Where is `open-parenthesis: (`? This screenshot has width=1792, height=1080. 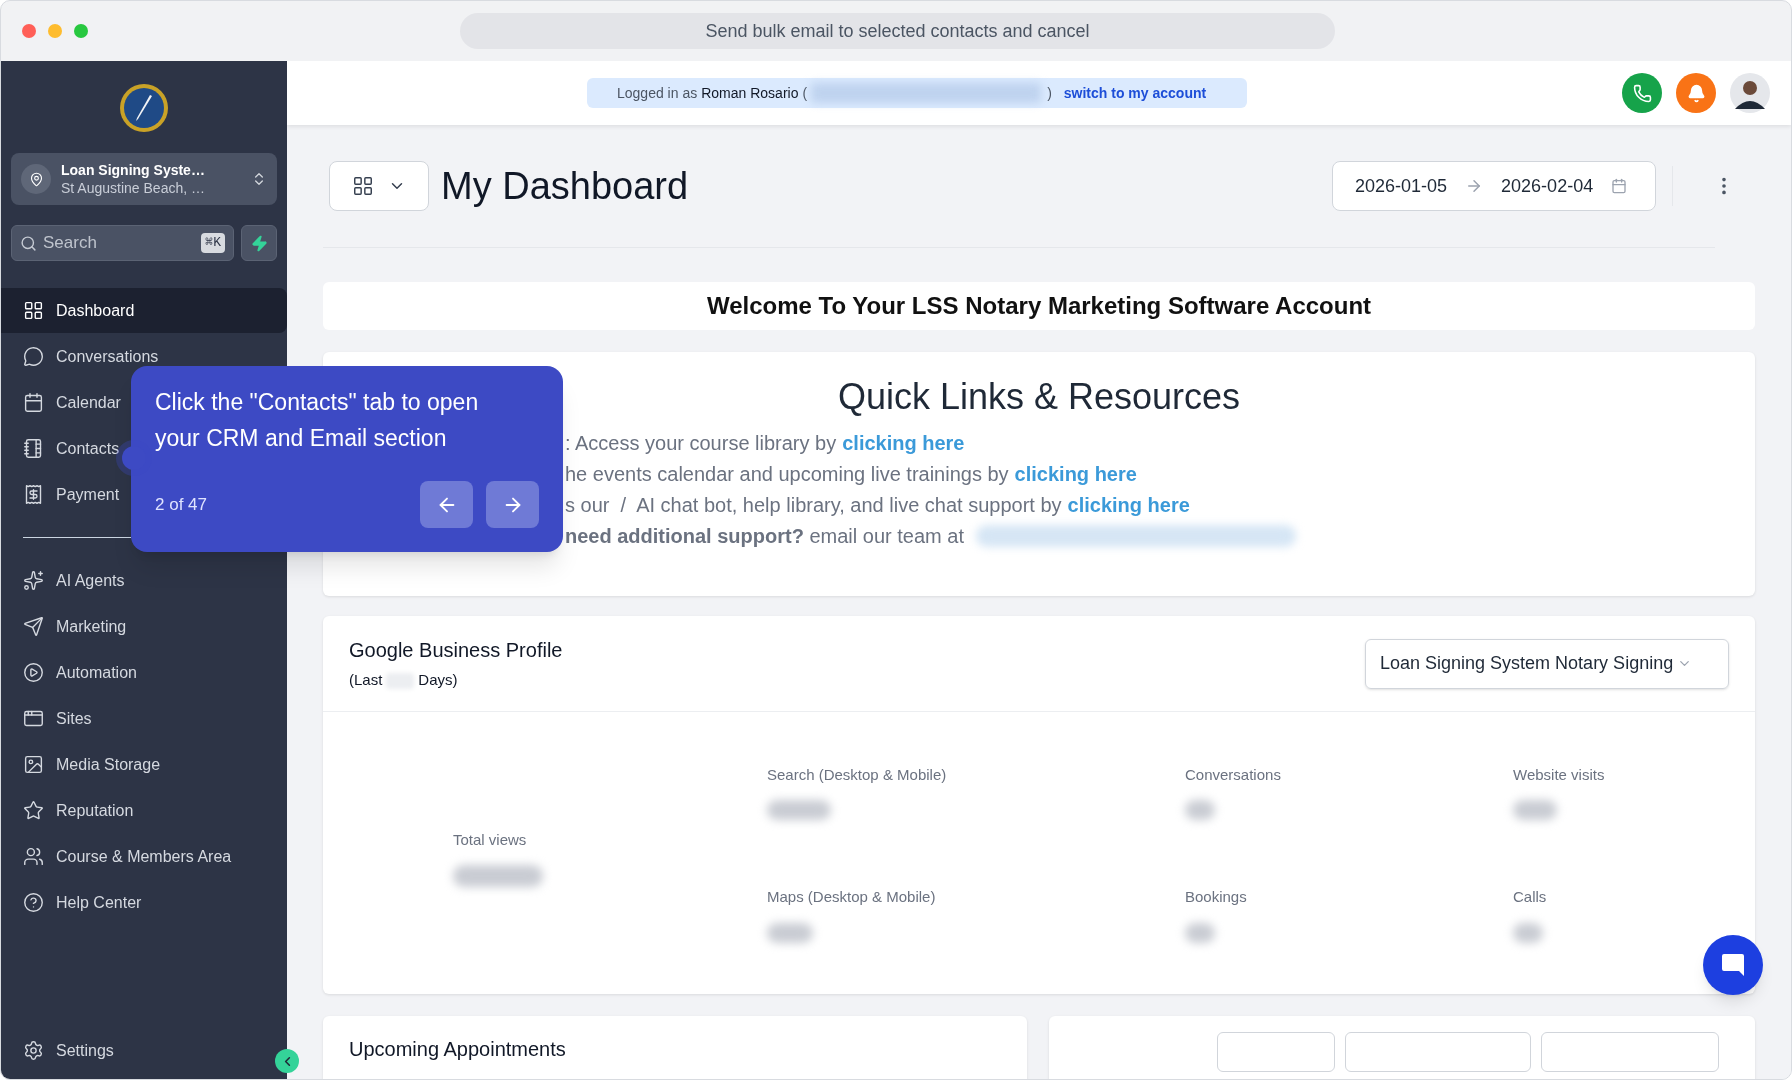 open-parenthesis: ( is located at coordinates (805, 93).